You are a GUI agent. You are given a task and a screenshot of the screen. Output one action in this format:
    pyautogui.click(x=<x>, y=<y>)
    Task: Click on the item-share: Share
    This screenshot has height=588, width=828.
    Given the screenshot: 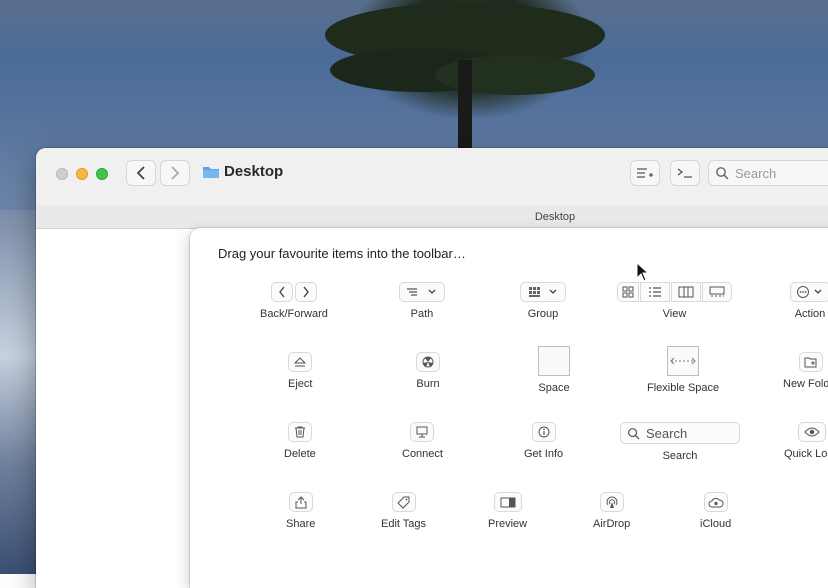 What is the action you would take?
    pyautogui.click(x=300, y=511)
    